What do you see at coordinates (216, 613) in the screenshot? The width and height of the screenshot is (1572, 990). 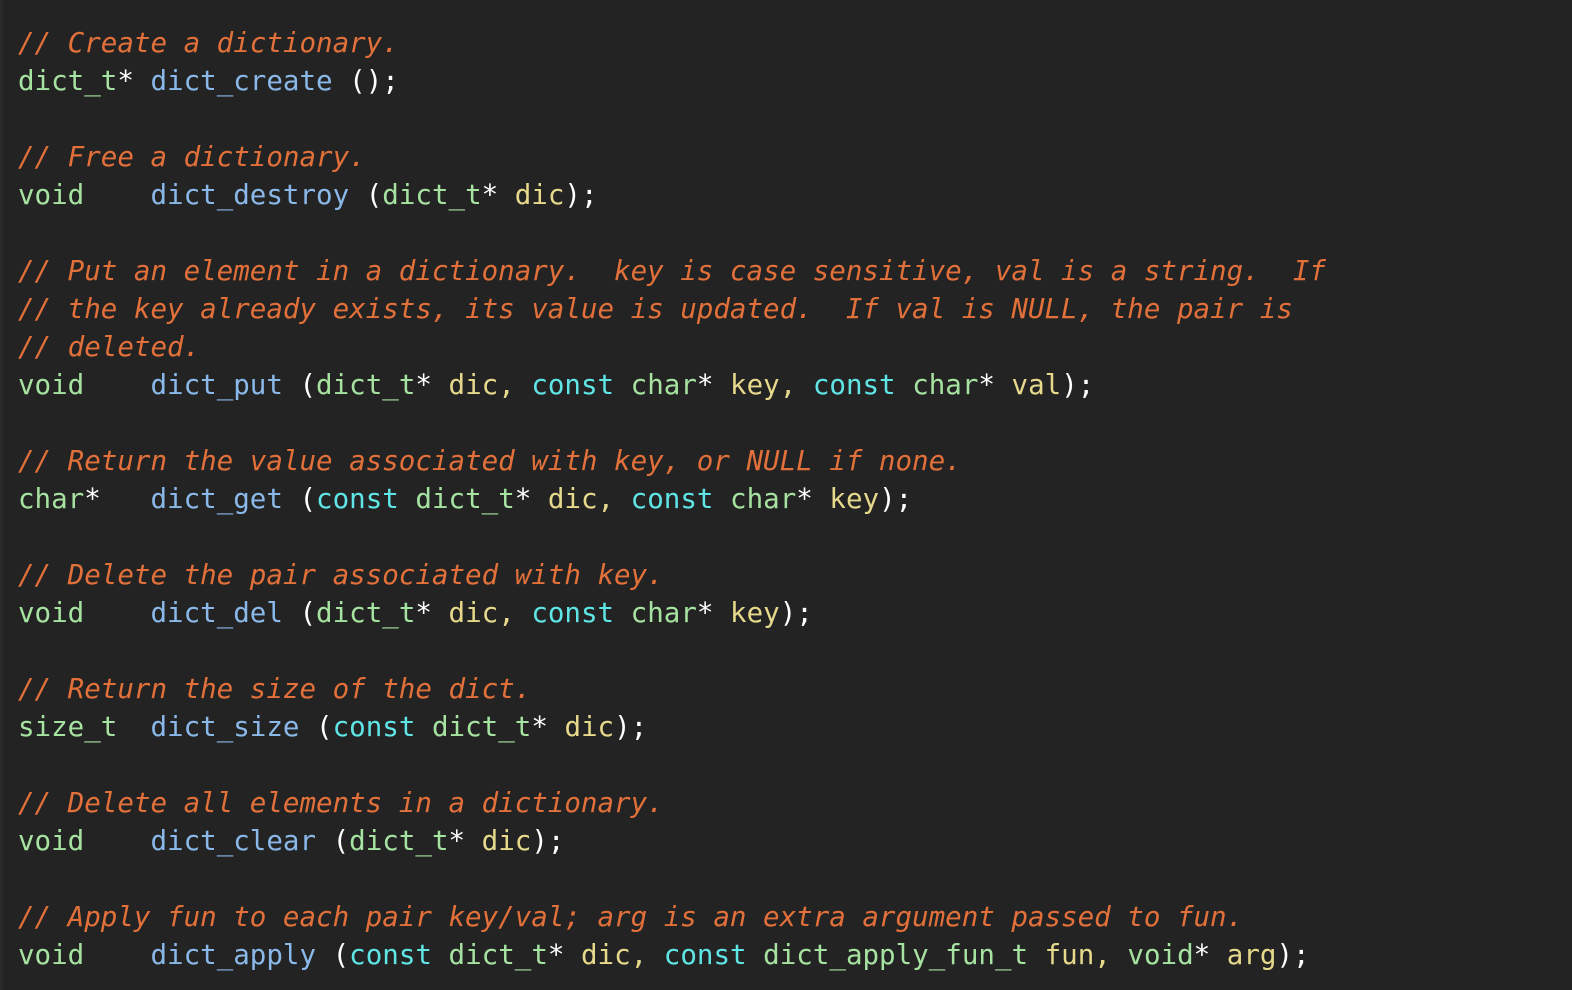 I see `code-token-func: dict_del` at bounding box center [216, 613].